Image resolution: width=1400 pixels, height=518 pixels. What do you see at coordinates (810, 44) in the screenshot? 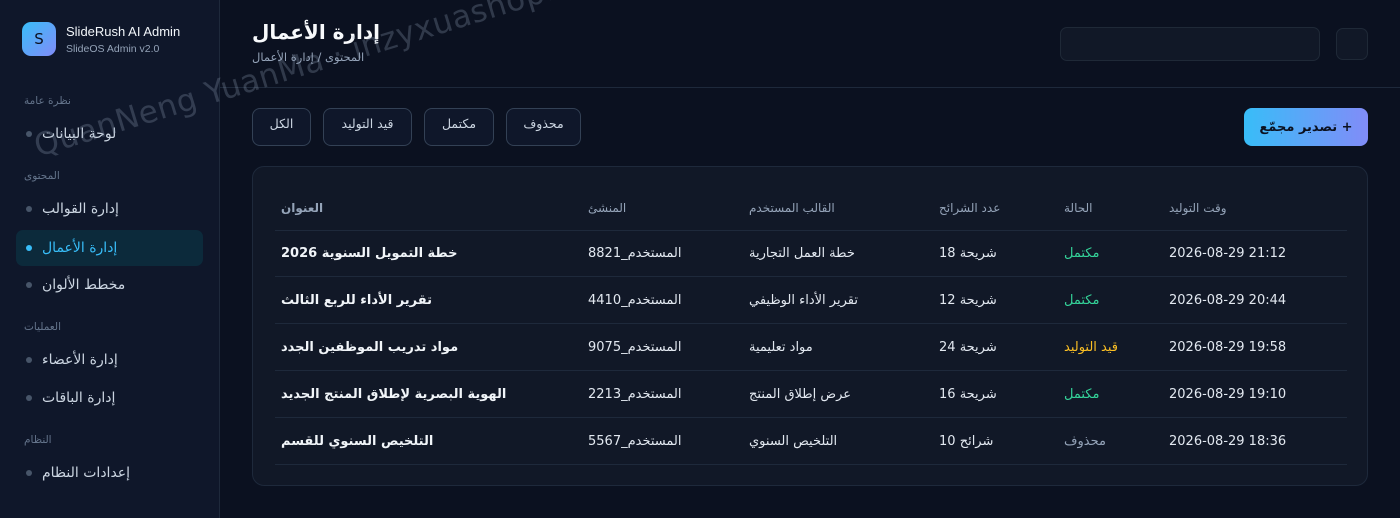
I see `header: إدارة الأعمال المحتوى / إدارة الأعمال` at bounding box center [810, 44].